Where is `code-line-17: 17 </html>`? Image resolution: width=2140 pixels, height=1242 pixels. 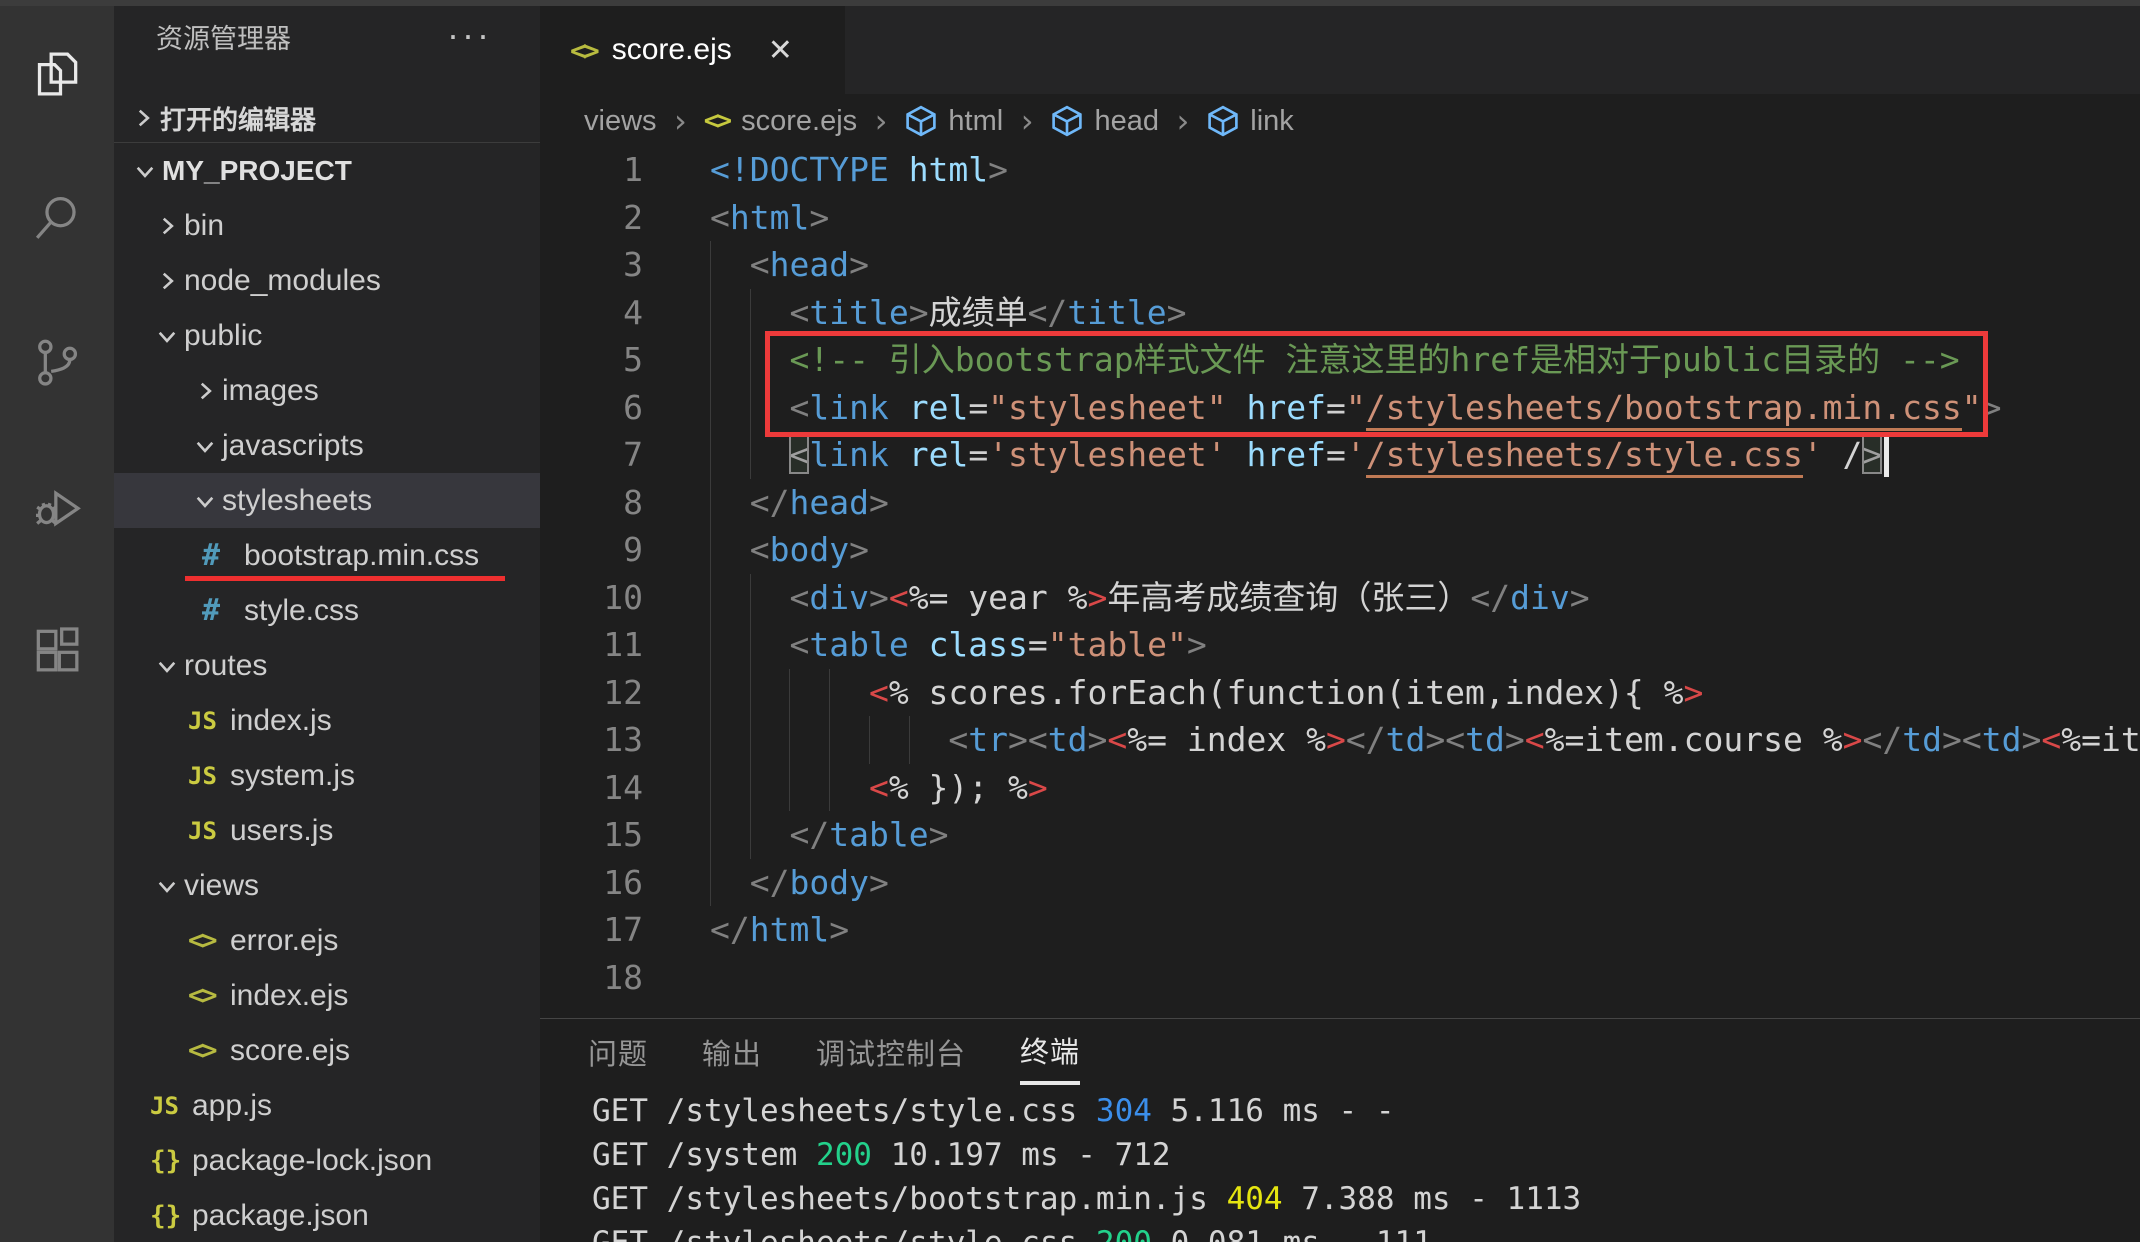
code-line-17: 17 </html> is located at coordinates (1340, 930).